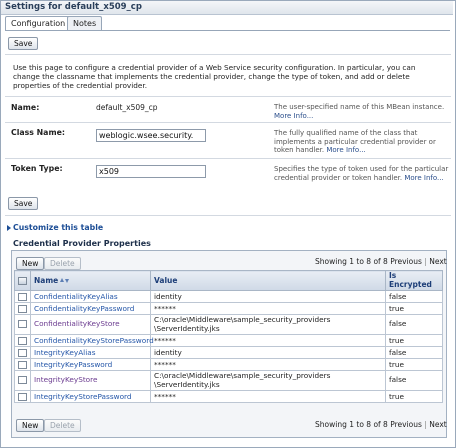 The image size is (456, 448). What do you see at coordinates (38, 23) in the screenshot?
I see `tab-configuration: Configuration` at bounding box center [38, 23].